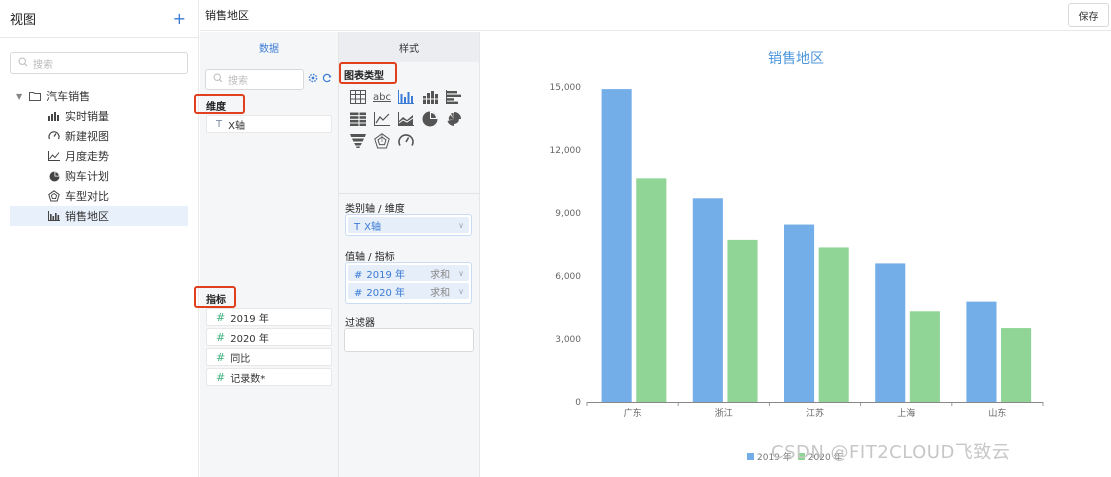  Describe the element at coordinates (68, 96) in the screenshot. I see `tree-folder-label: 汽车销售` at that location.